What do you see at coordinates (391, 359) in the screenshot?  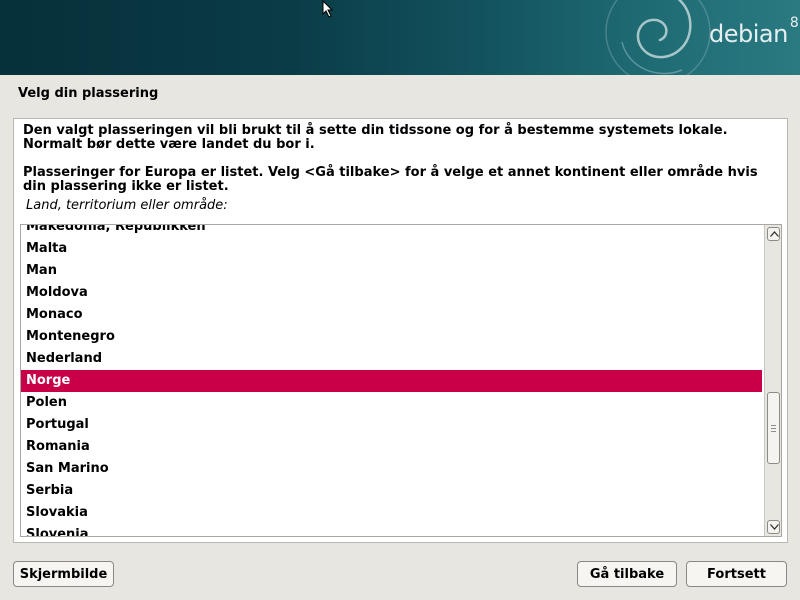 I see `list-item: Nederland` at bounding box center [391, 359].